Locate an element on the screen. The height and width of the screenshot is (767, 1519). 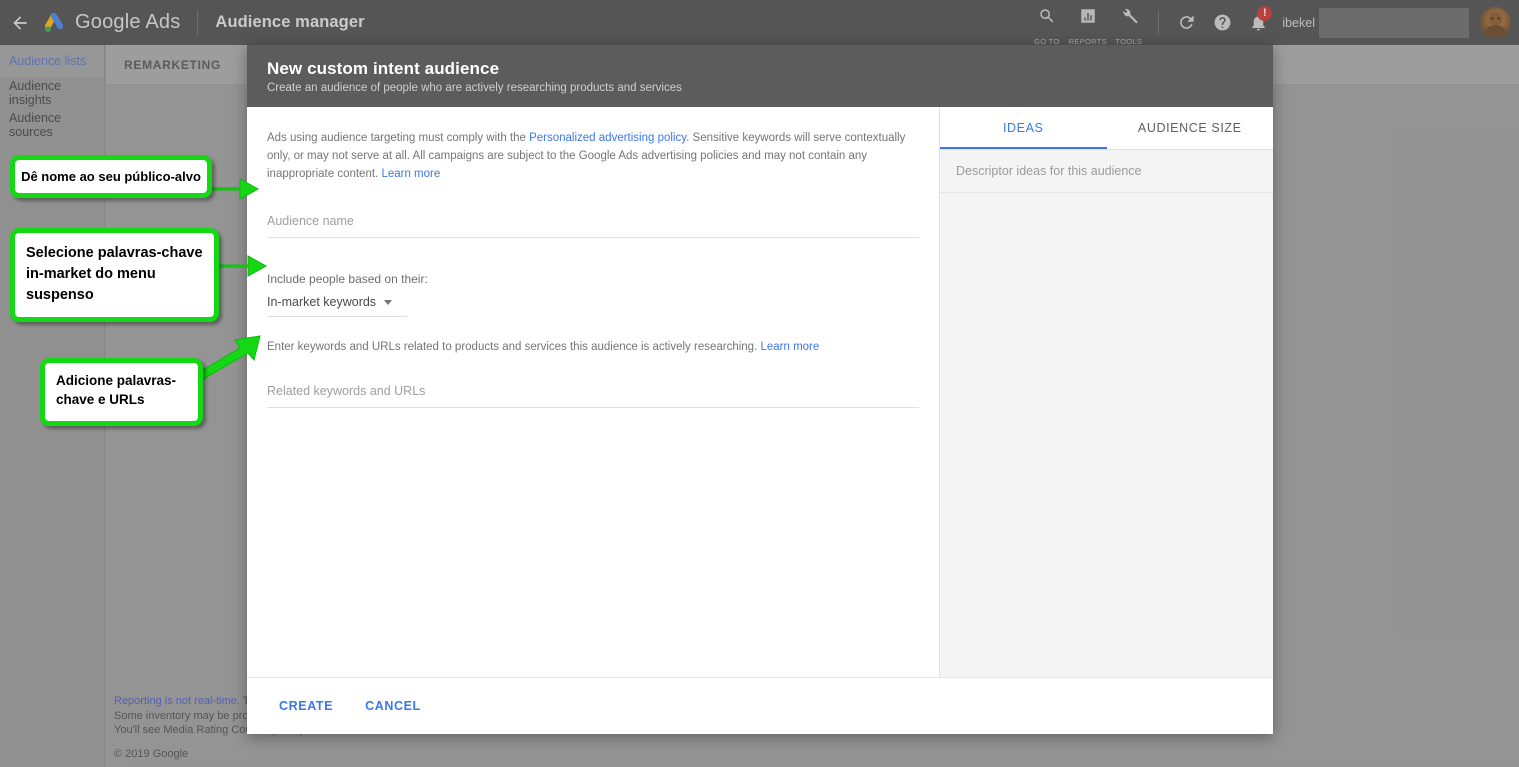
annotation-callout-3: Adicione palavras-chave e URLs is located at coordinates (121, 392).